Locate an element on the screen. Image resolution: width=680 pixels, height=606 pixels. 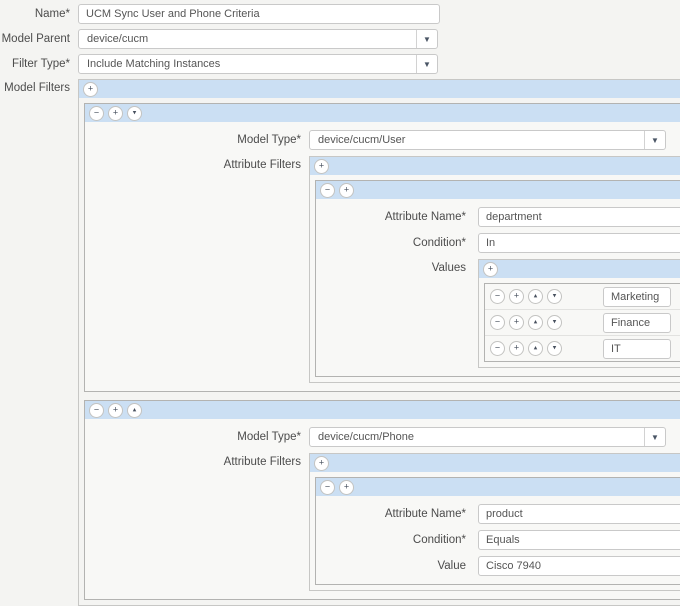
model-filter-item-toolbar: − + ▾ is located at coordinates (382, 113).